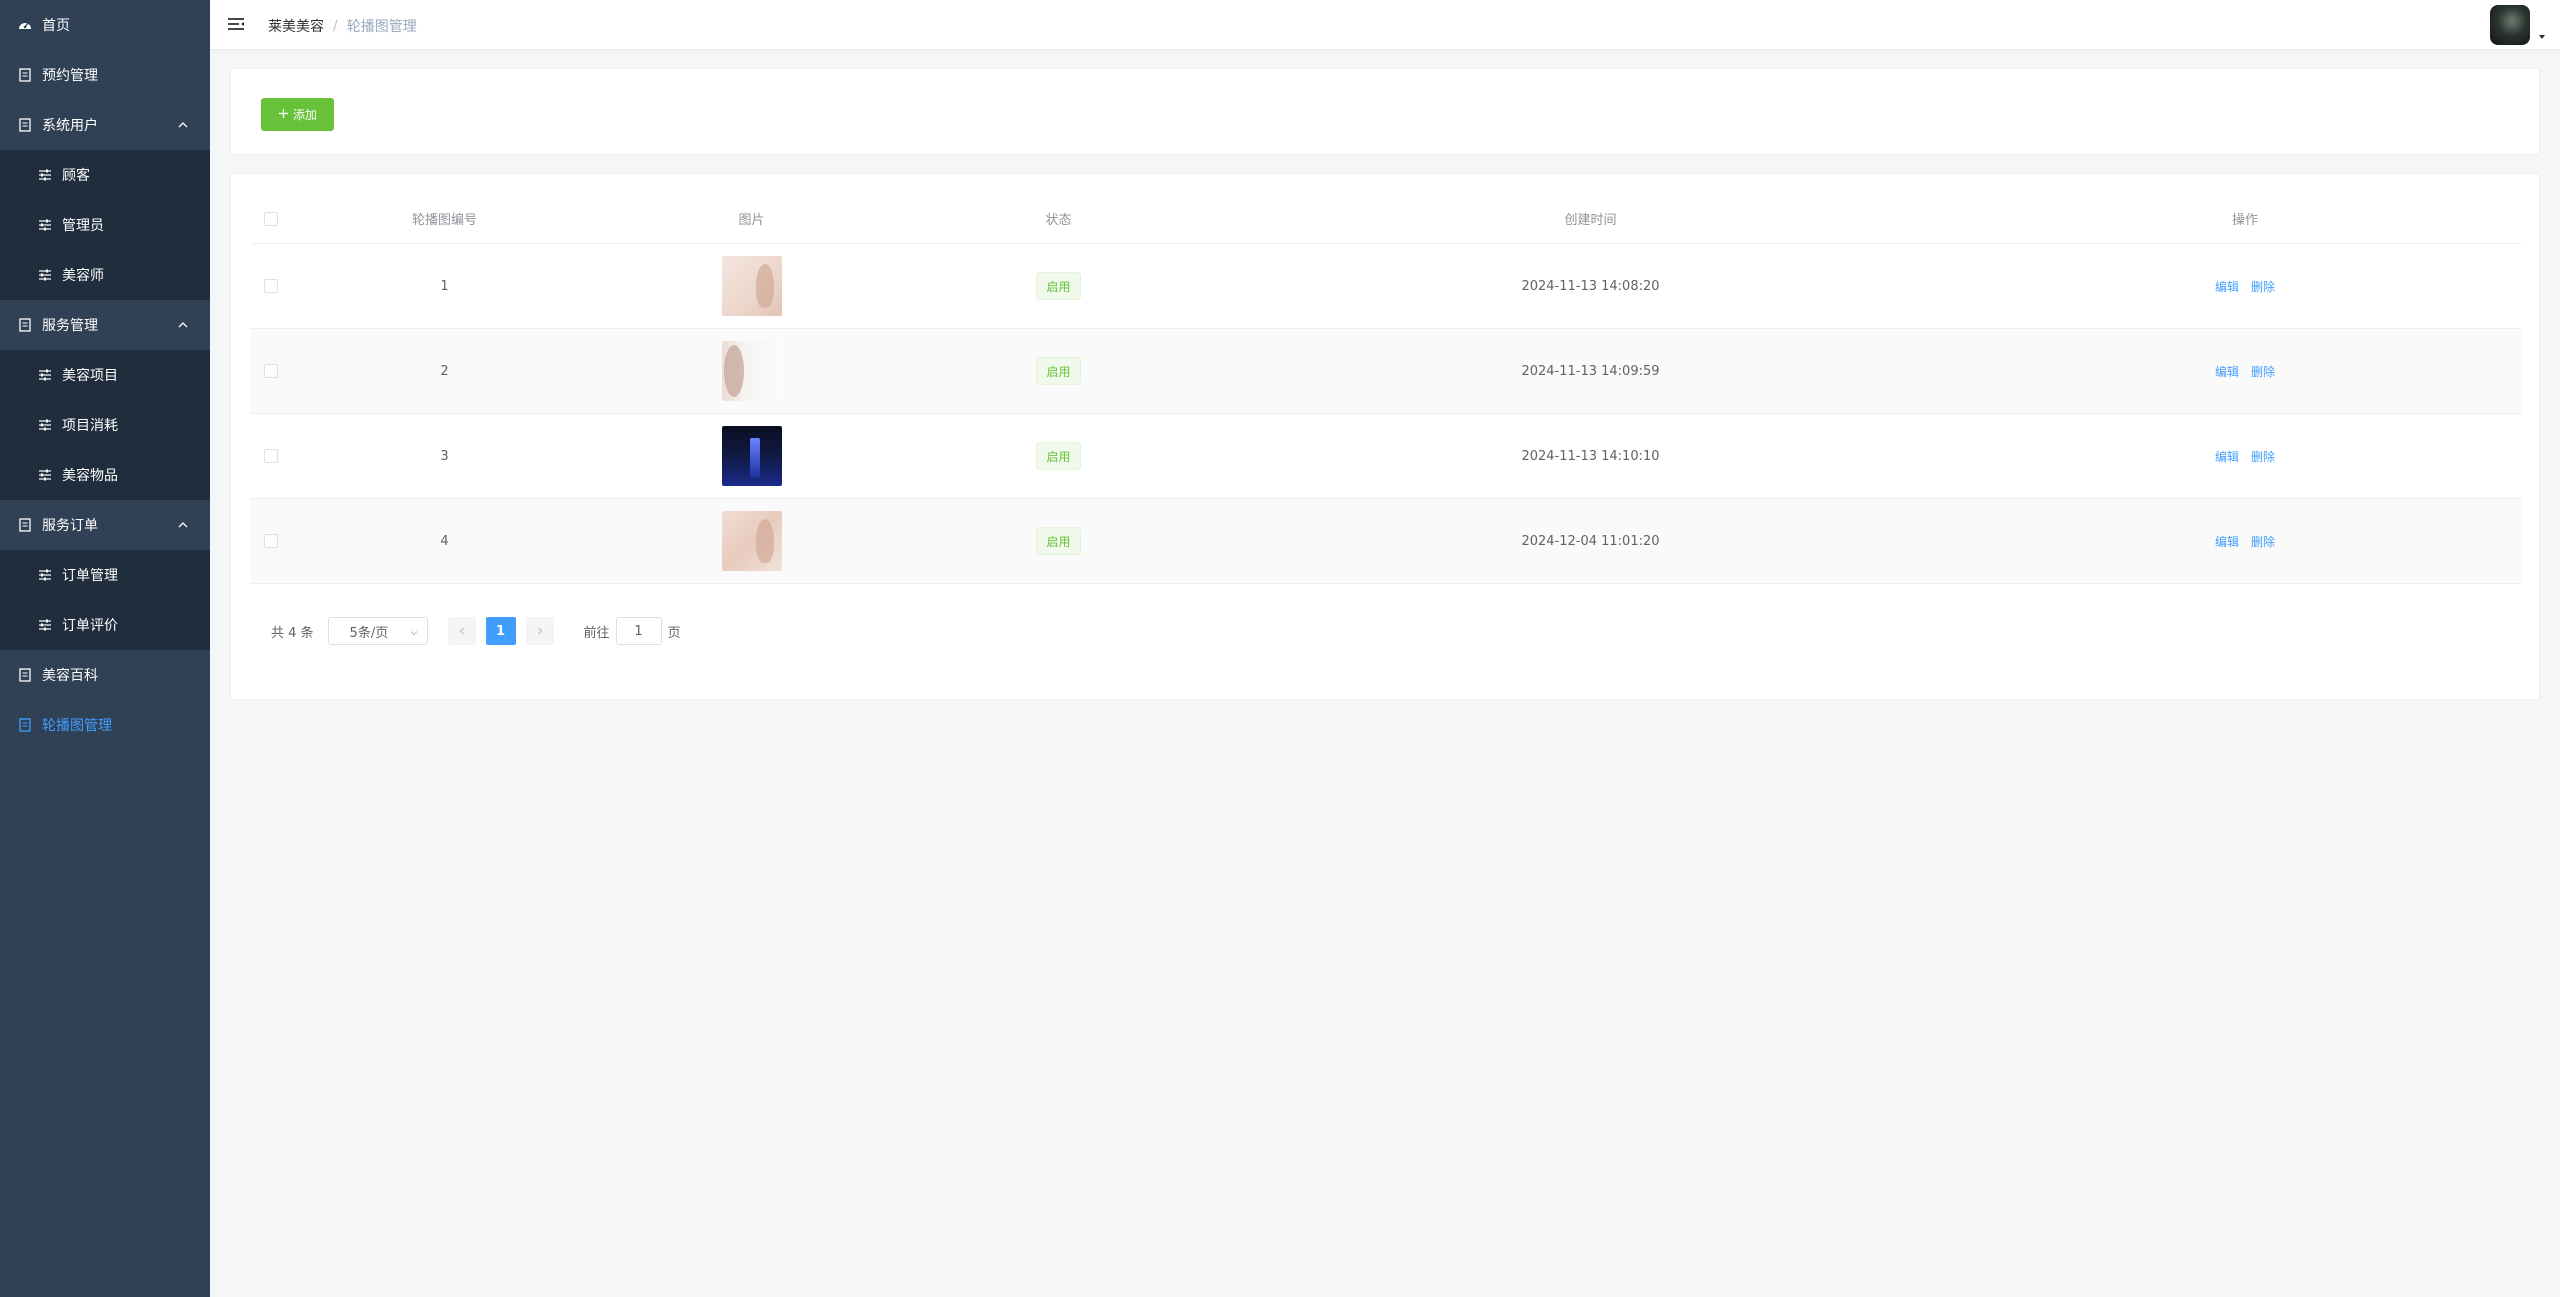 The width and height of the screenshot is (2560, 1297). Describe the element at coordinates (342, 26) in the screenshot. I see `breadcrumb: 莱美美容 / 轮播图管理` at that location.